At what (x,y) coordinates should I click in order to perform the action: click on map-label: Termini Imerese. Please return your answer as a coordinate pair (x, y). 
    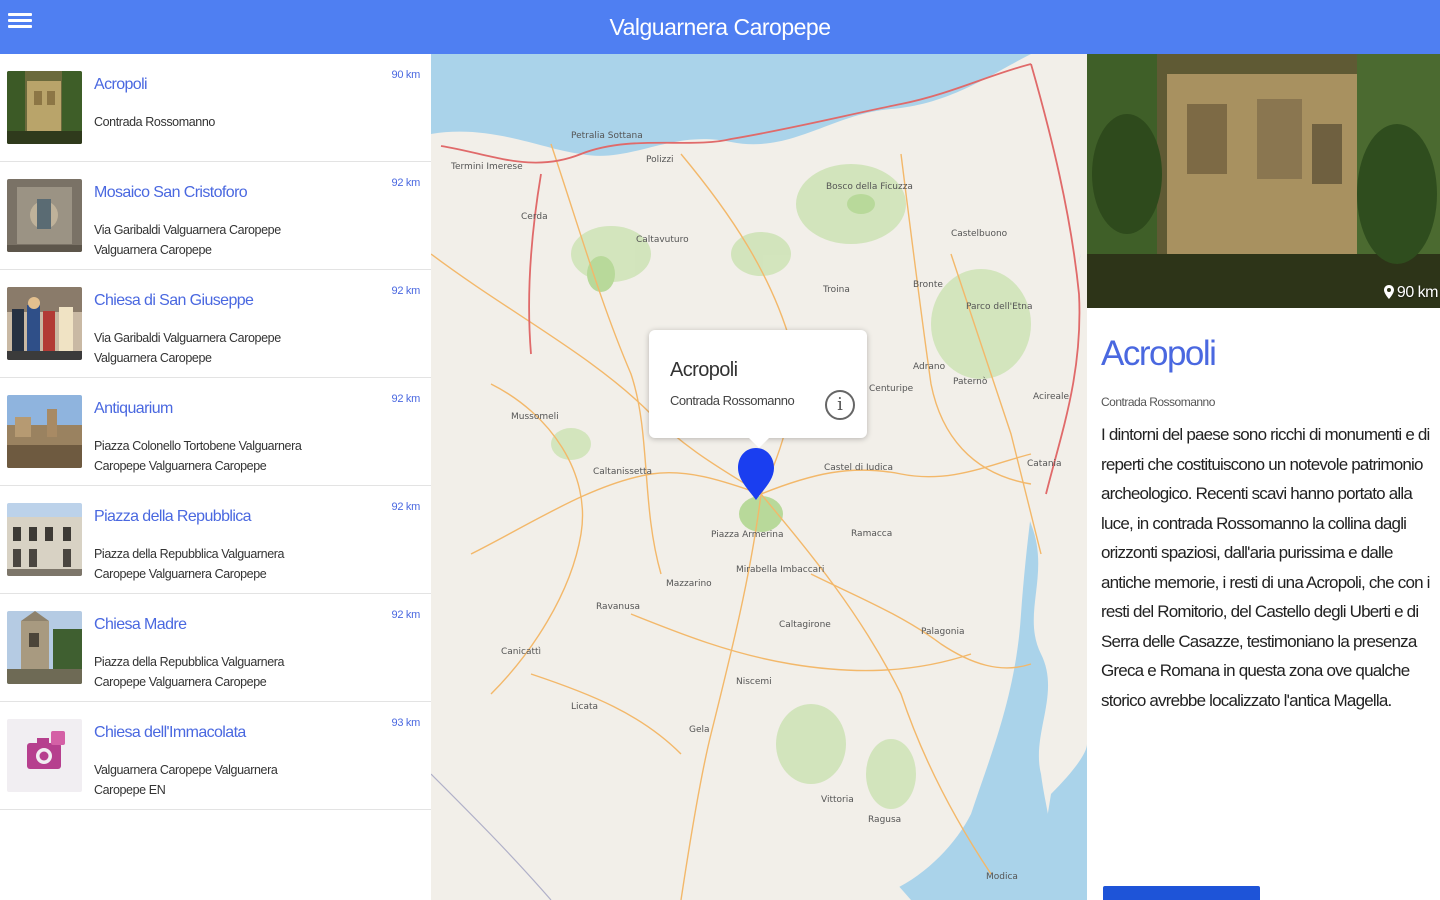
    Looking at the image, I should click on (486, 167).